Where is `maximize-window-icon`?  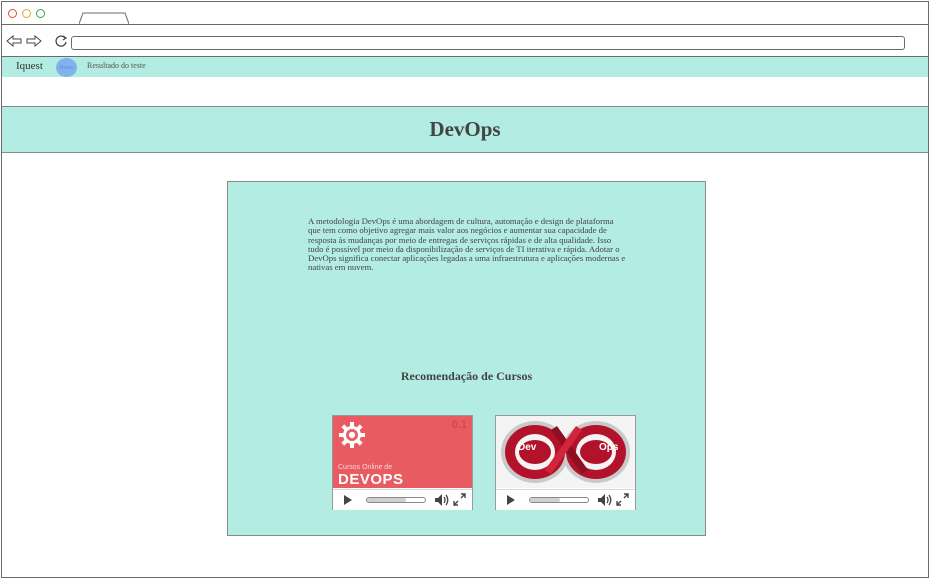
maximize-window-icon is located at coordinates (40, 13).